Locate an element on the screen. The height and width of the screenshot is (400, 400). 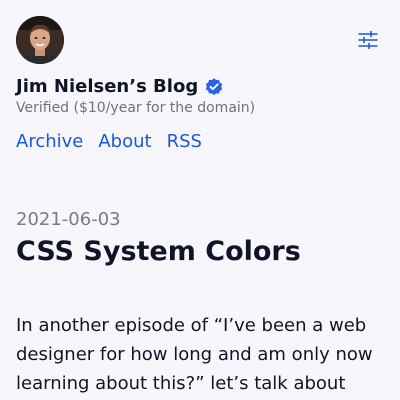
verified-check-icon is located at coordinates (214, 87).